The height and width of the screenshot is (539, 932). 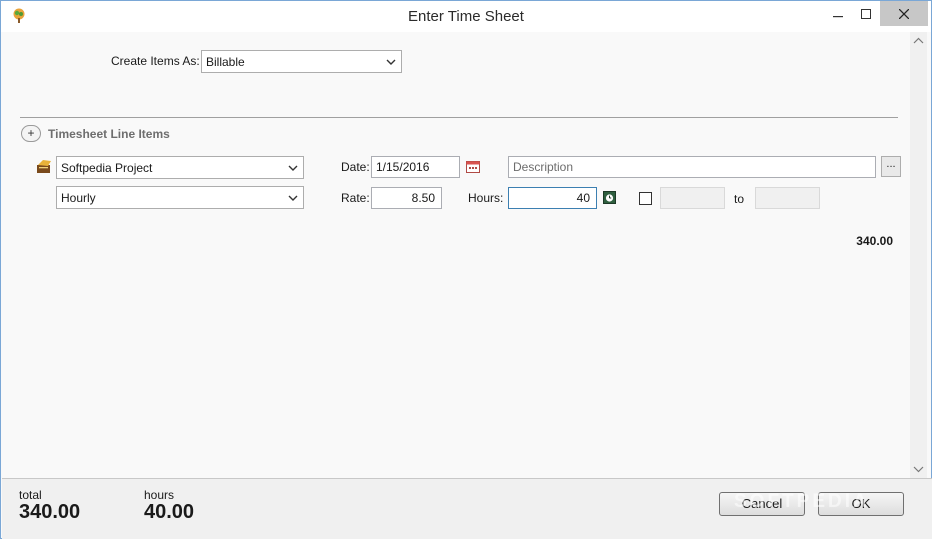 I want to click on maximize-button, so click(x=866, y=13).